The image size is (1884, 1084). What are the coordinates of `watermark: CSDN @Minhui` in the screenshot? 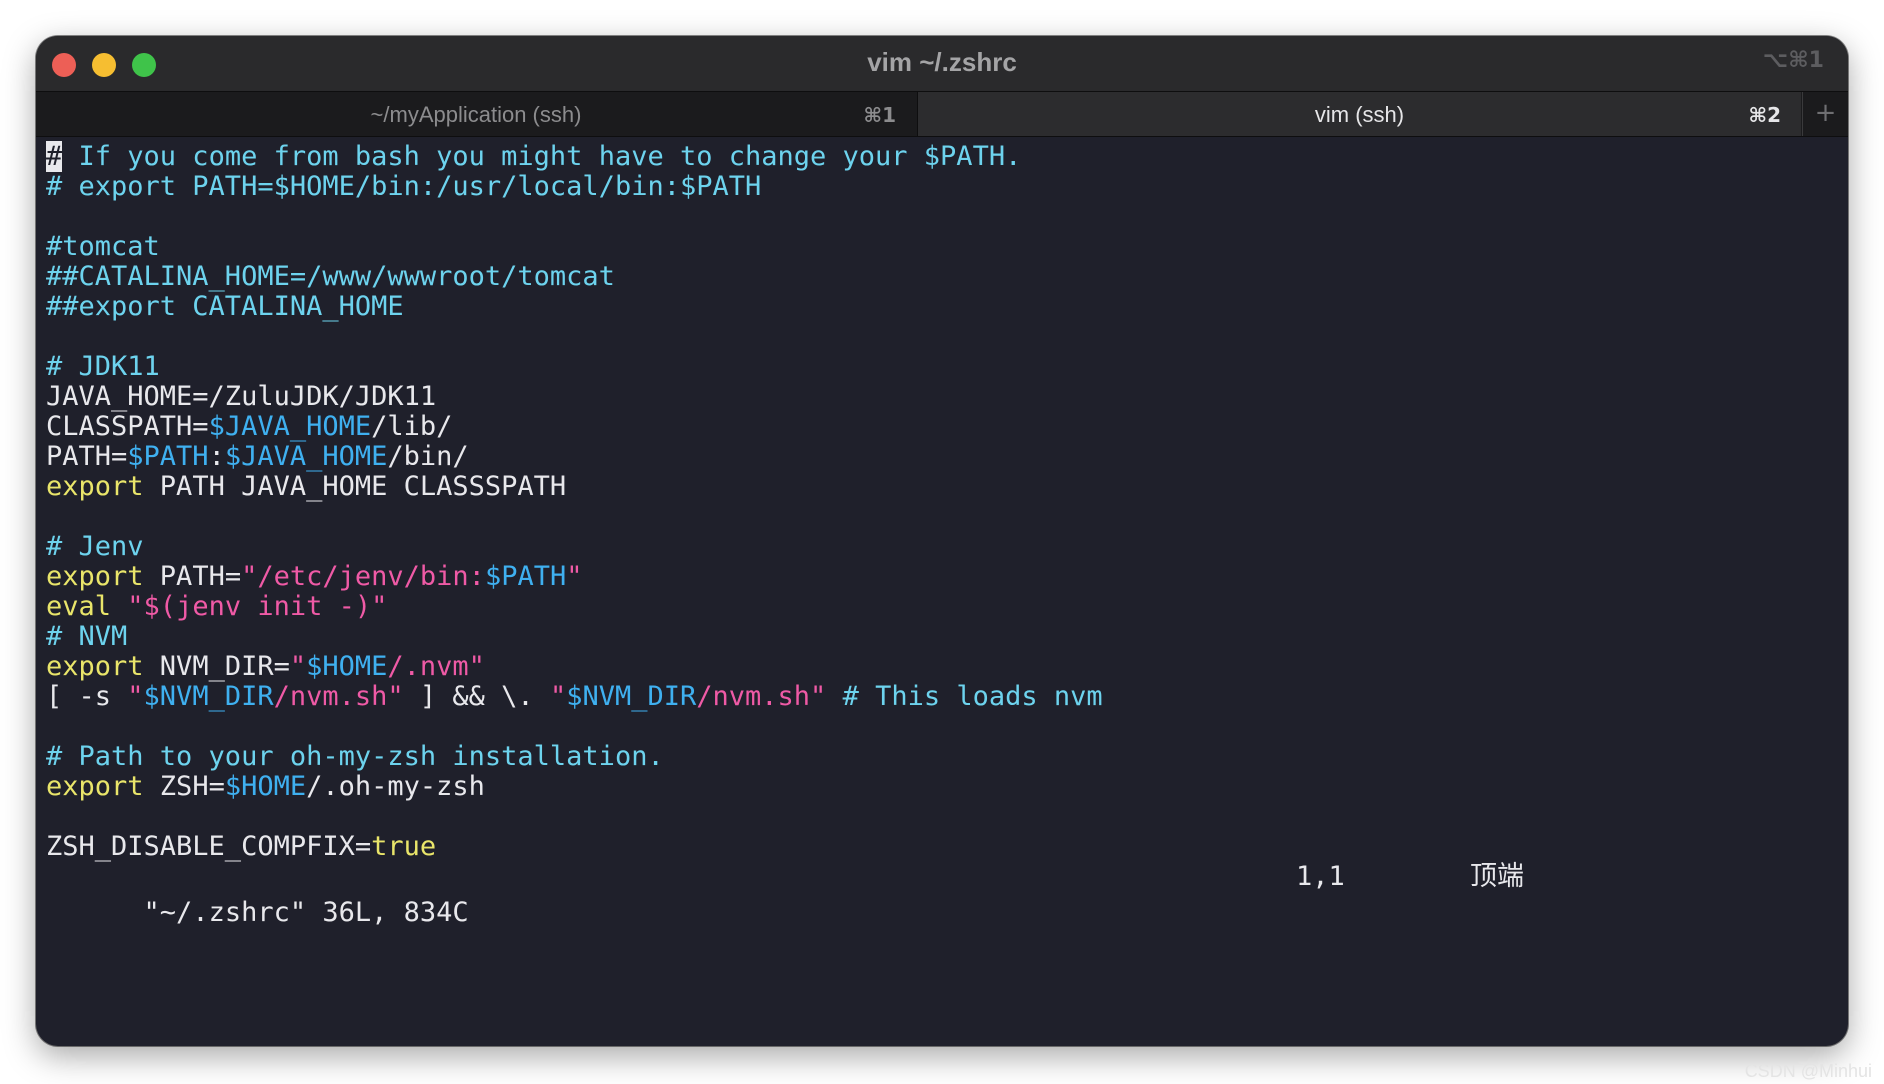 It's located at (1808, 1071).